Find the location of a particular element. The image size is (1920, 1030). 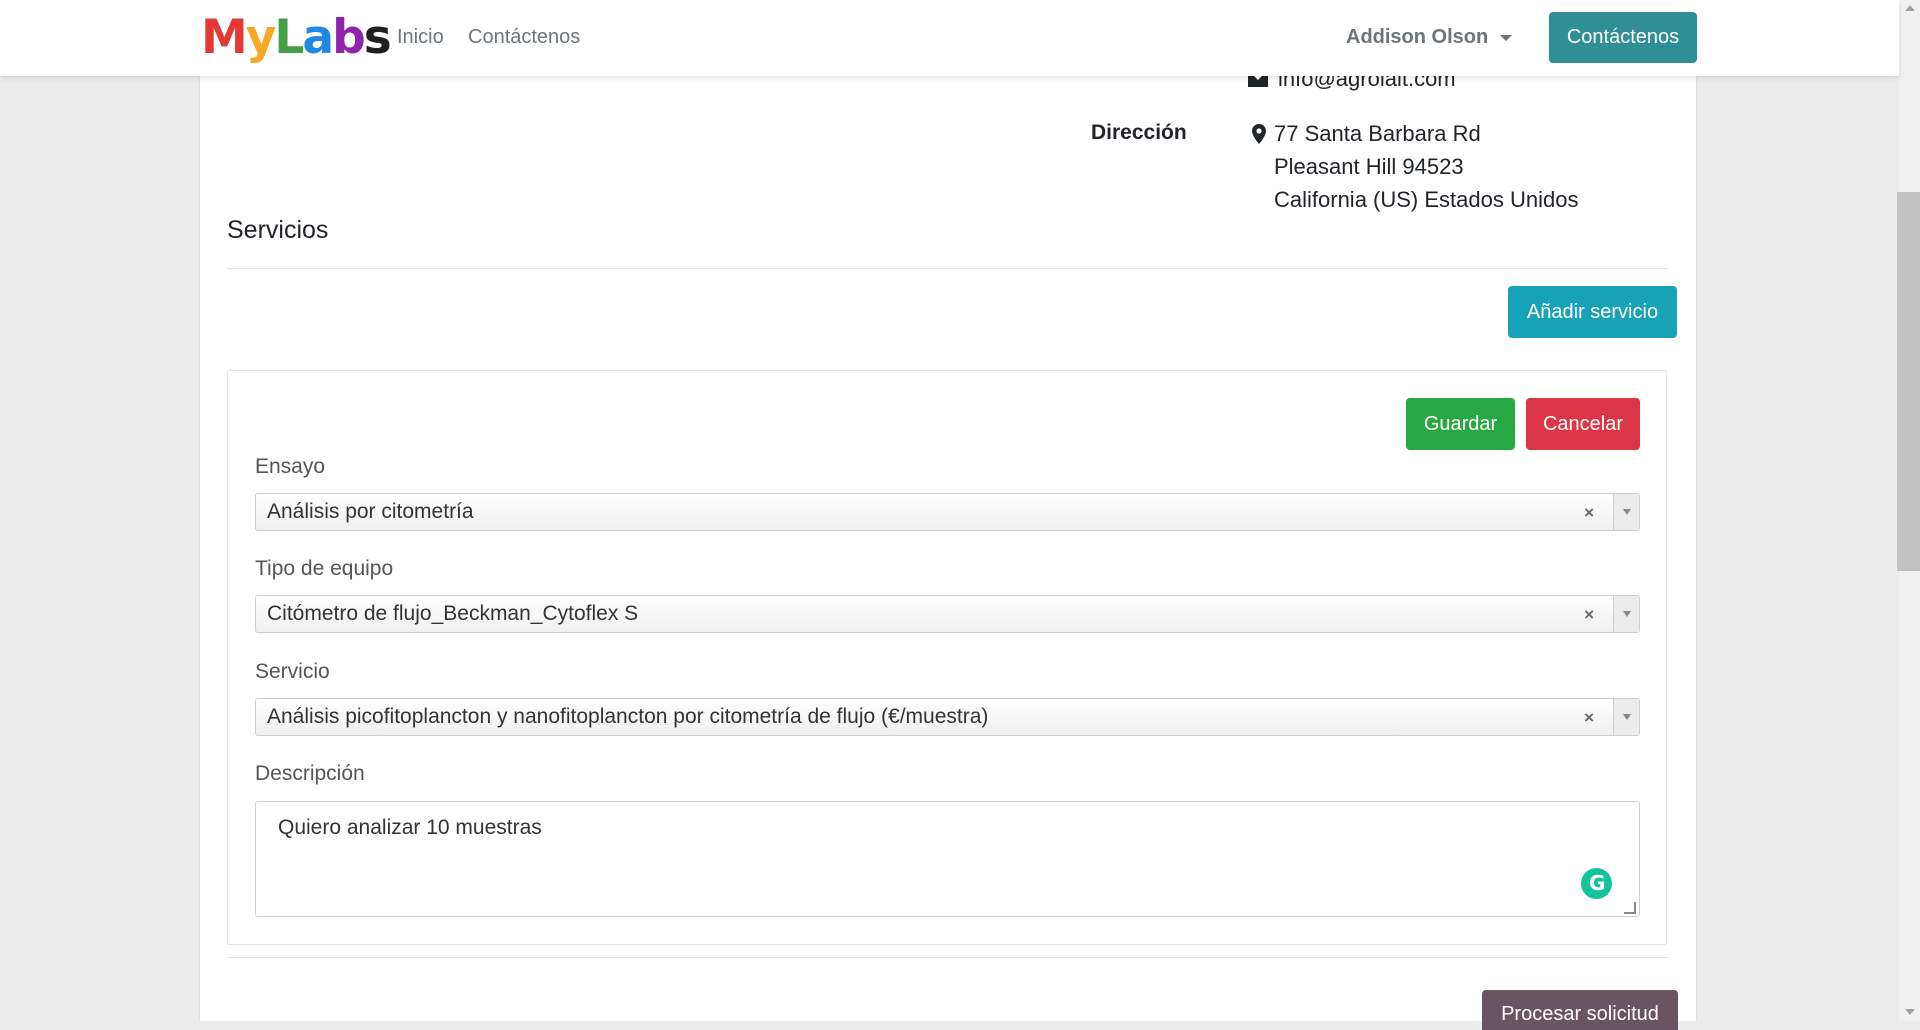

chevron-down-icon is located at coordinates (1506, 37).